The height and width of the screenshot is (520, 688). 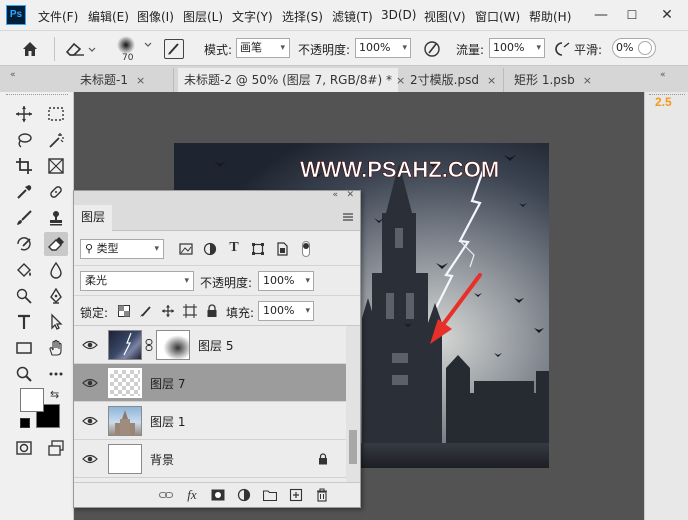 What do you see at coordinates (634, 48) in the screenshot?
I see `smoothing-input: 0%` at bounding box center [634, 48].